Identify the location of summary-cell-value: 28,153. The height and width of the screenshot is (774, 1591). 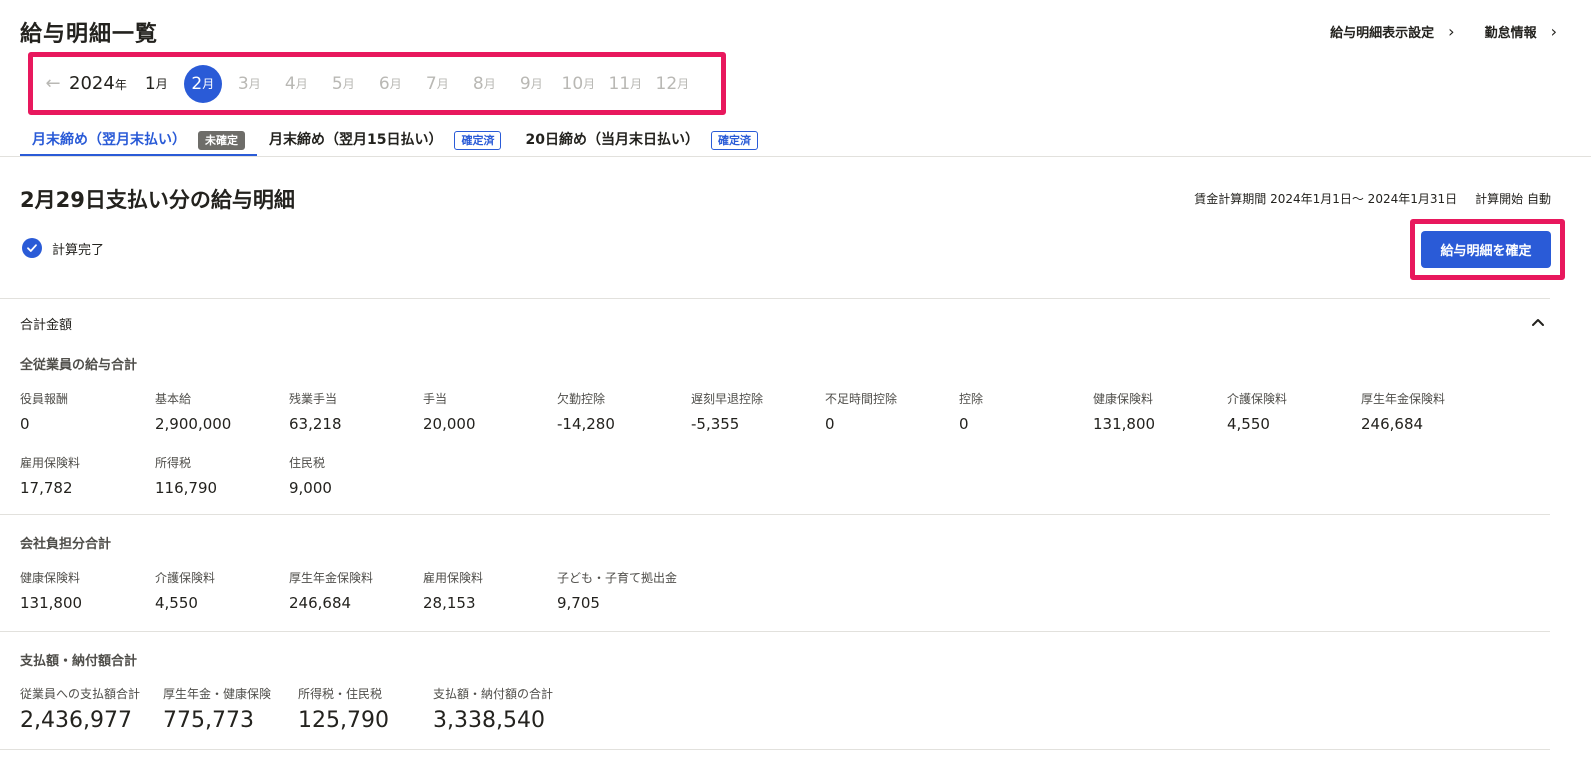
(449, 603).